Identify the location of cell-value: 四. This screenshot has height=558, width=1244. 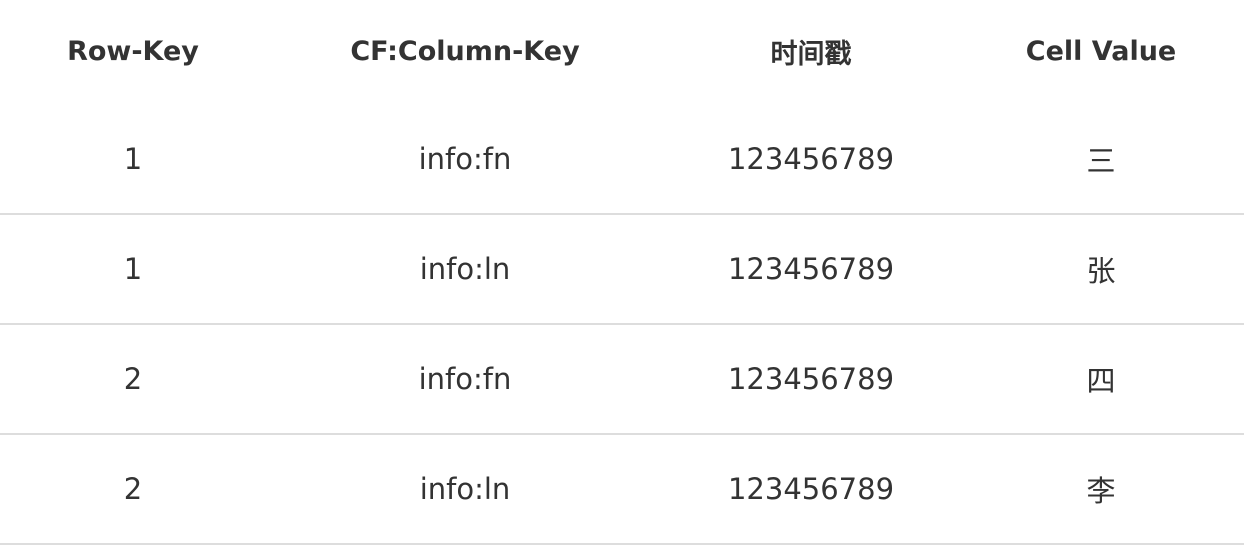
(1101, 379).